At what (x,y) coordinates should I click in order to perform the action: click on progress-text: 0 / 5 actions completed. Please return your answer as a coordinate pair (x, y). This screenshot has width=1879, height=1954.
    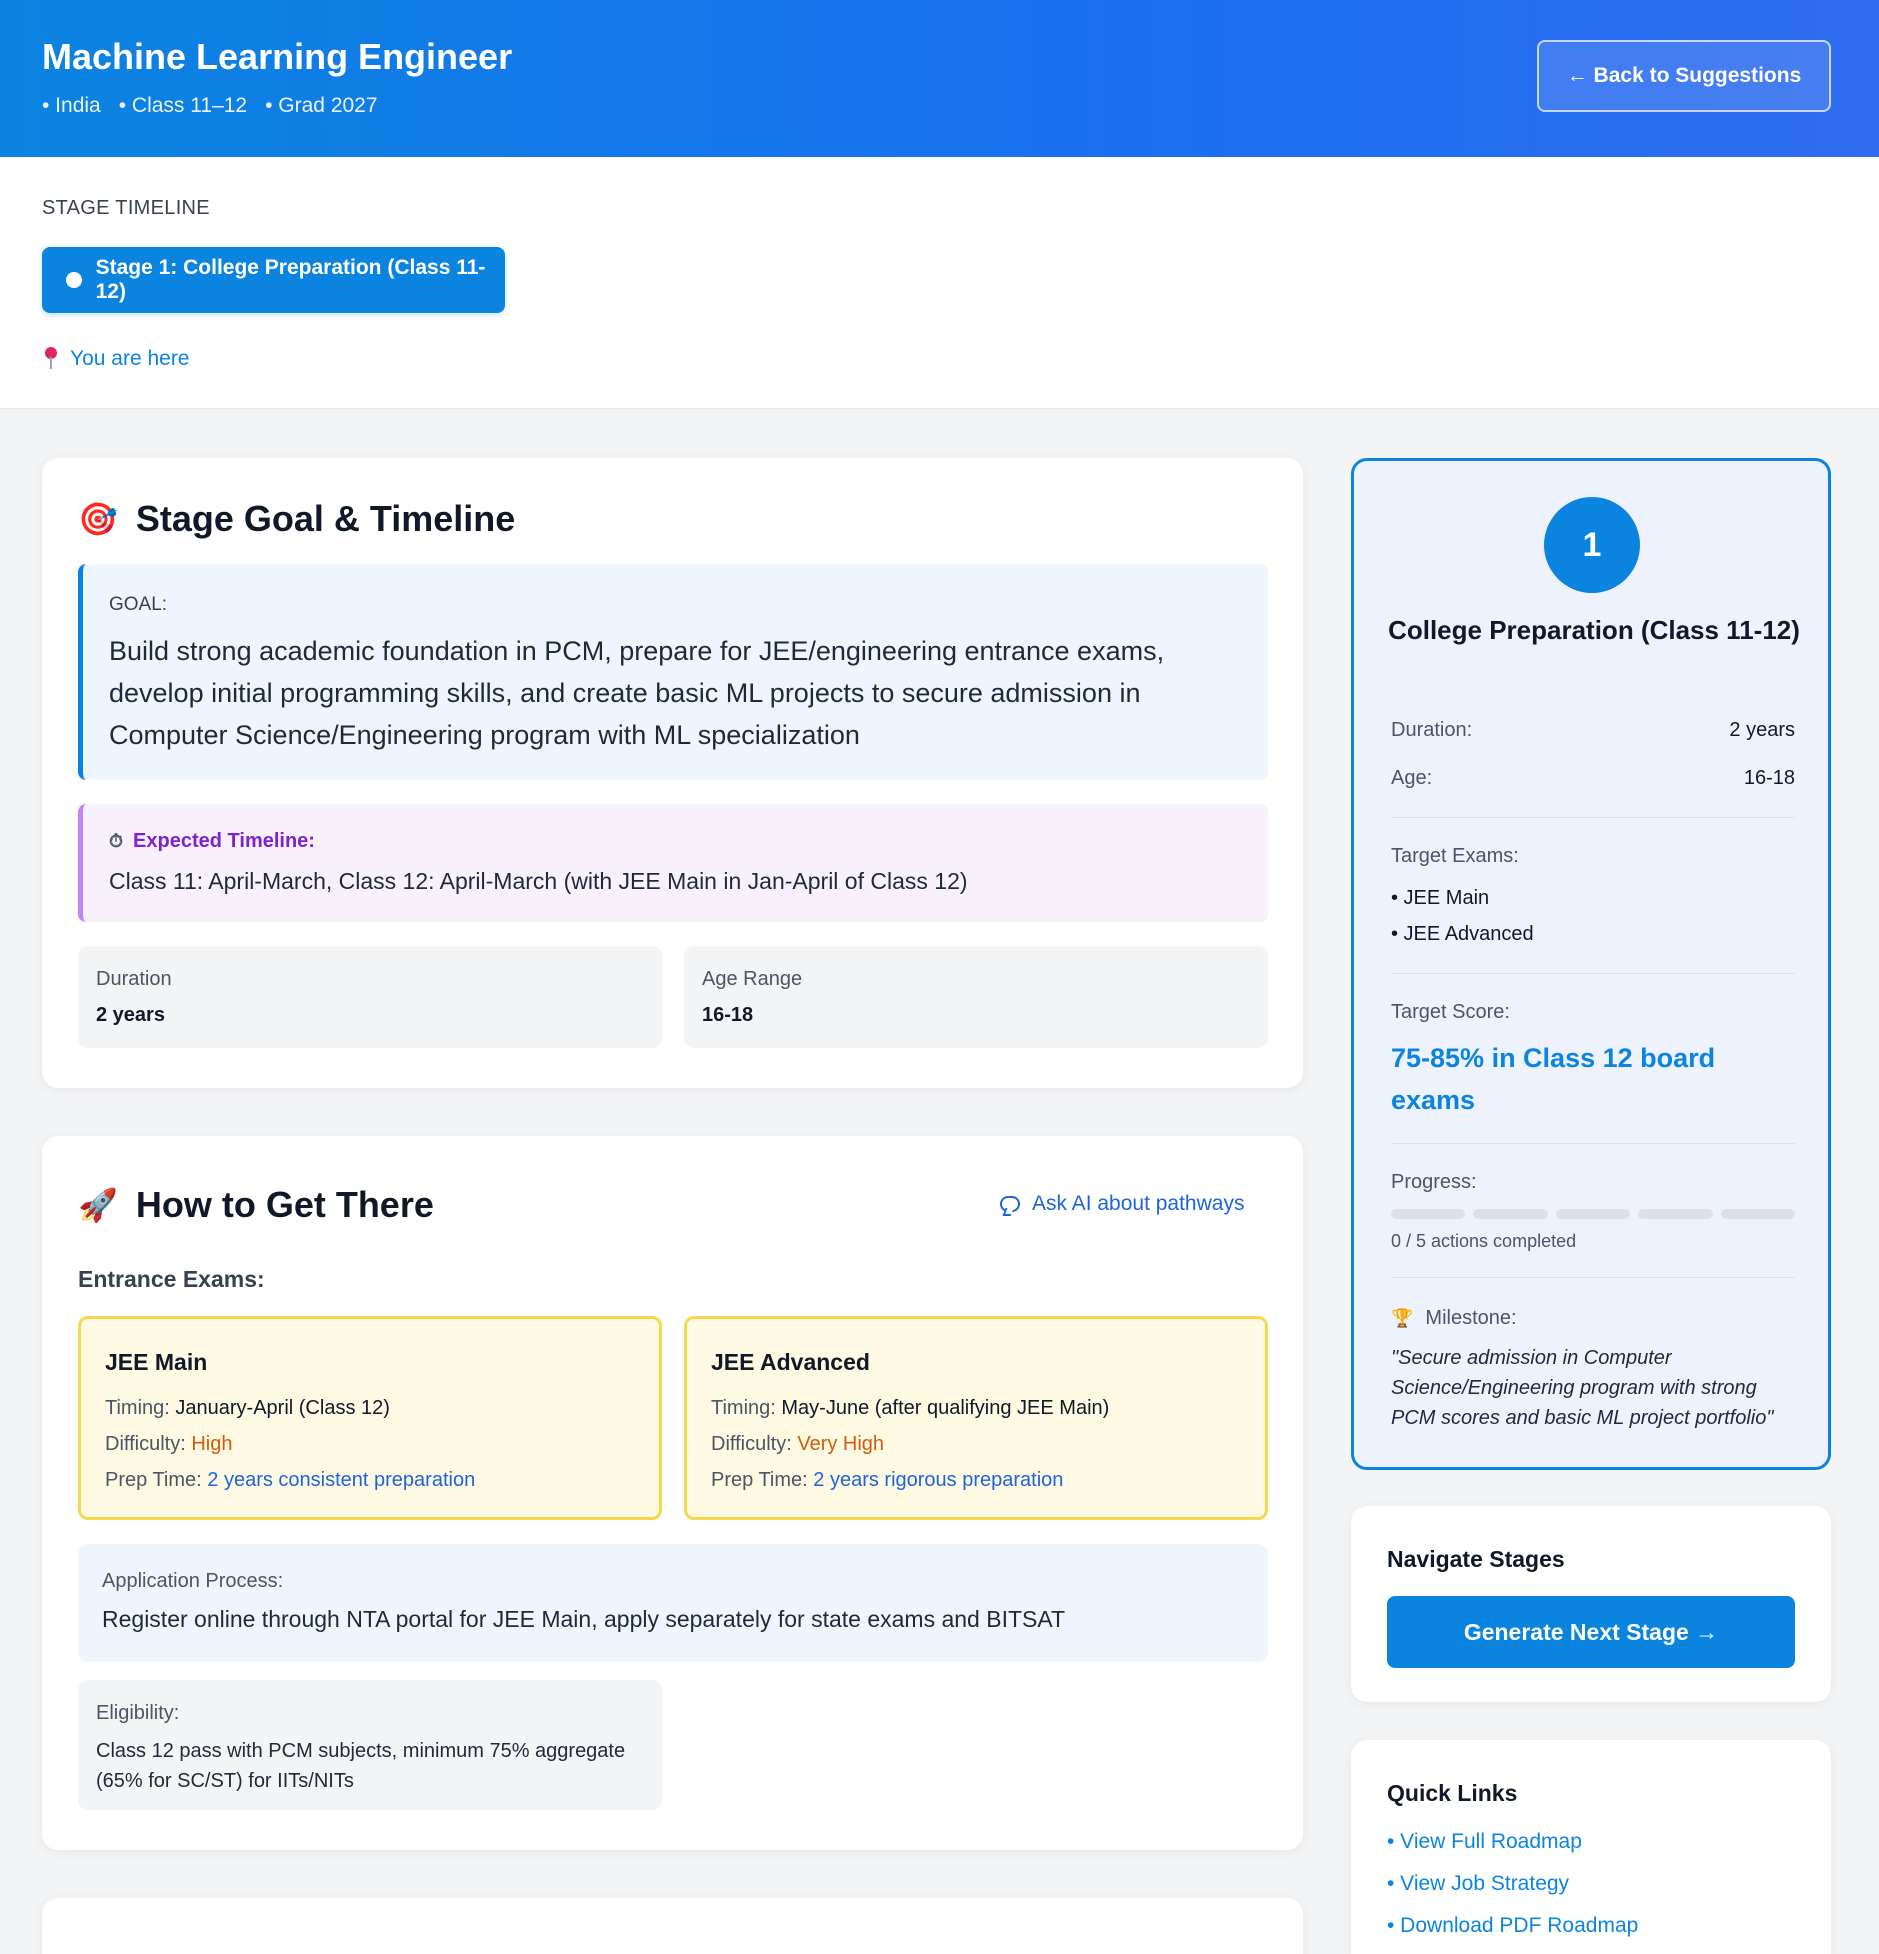
    Looking at the image, I should click on (1484, 1241).